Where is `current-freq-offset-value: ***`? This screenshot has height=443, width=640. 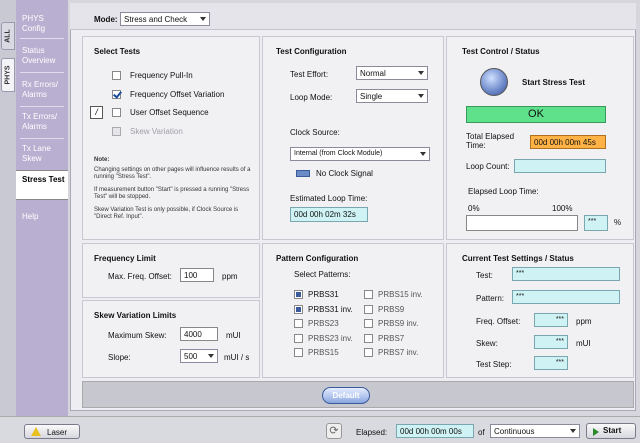
current-freq-offset-value: *** is located at coordinates (551, 320).